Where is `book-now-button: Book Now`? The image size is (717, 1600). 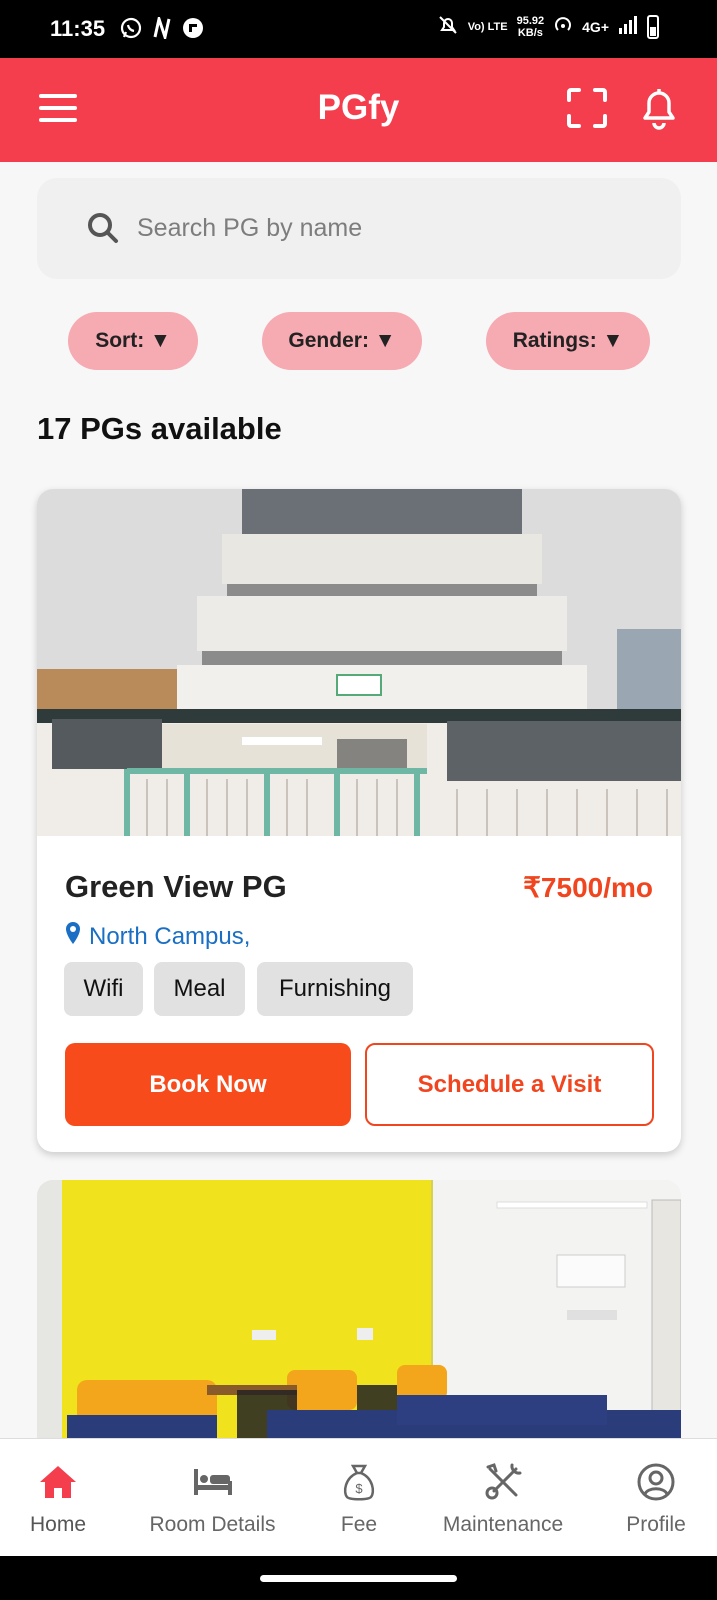 book-now-button: Book Now is located at coordinates (208, 1084).